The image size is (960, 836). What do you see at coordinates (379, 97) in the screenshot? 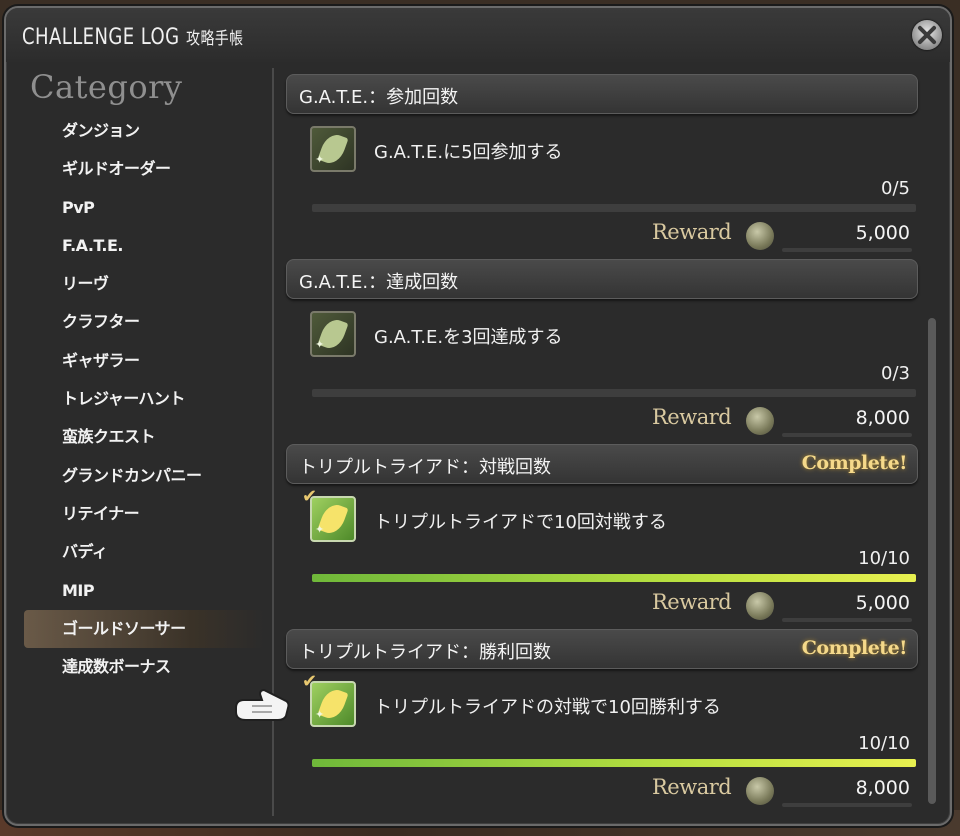
I see `section-title: G.A.T.E.：参加回数` at bounding box center [379, 97].